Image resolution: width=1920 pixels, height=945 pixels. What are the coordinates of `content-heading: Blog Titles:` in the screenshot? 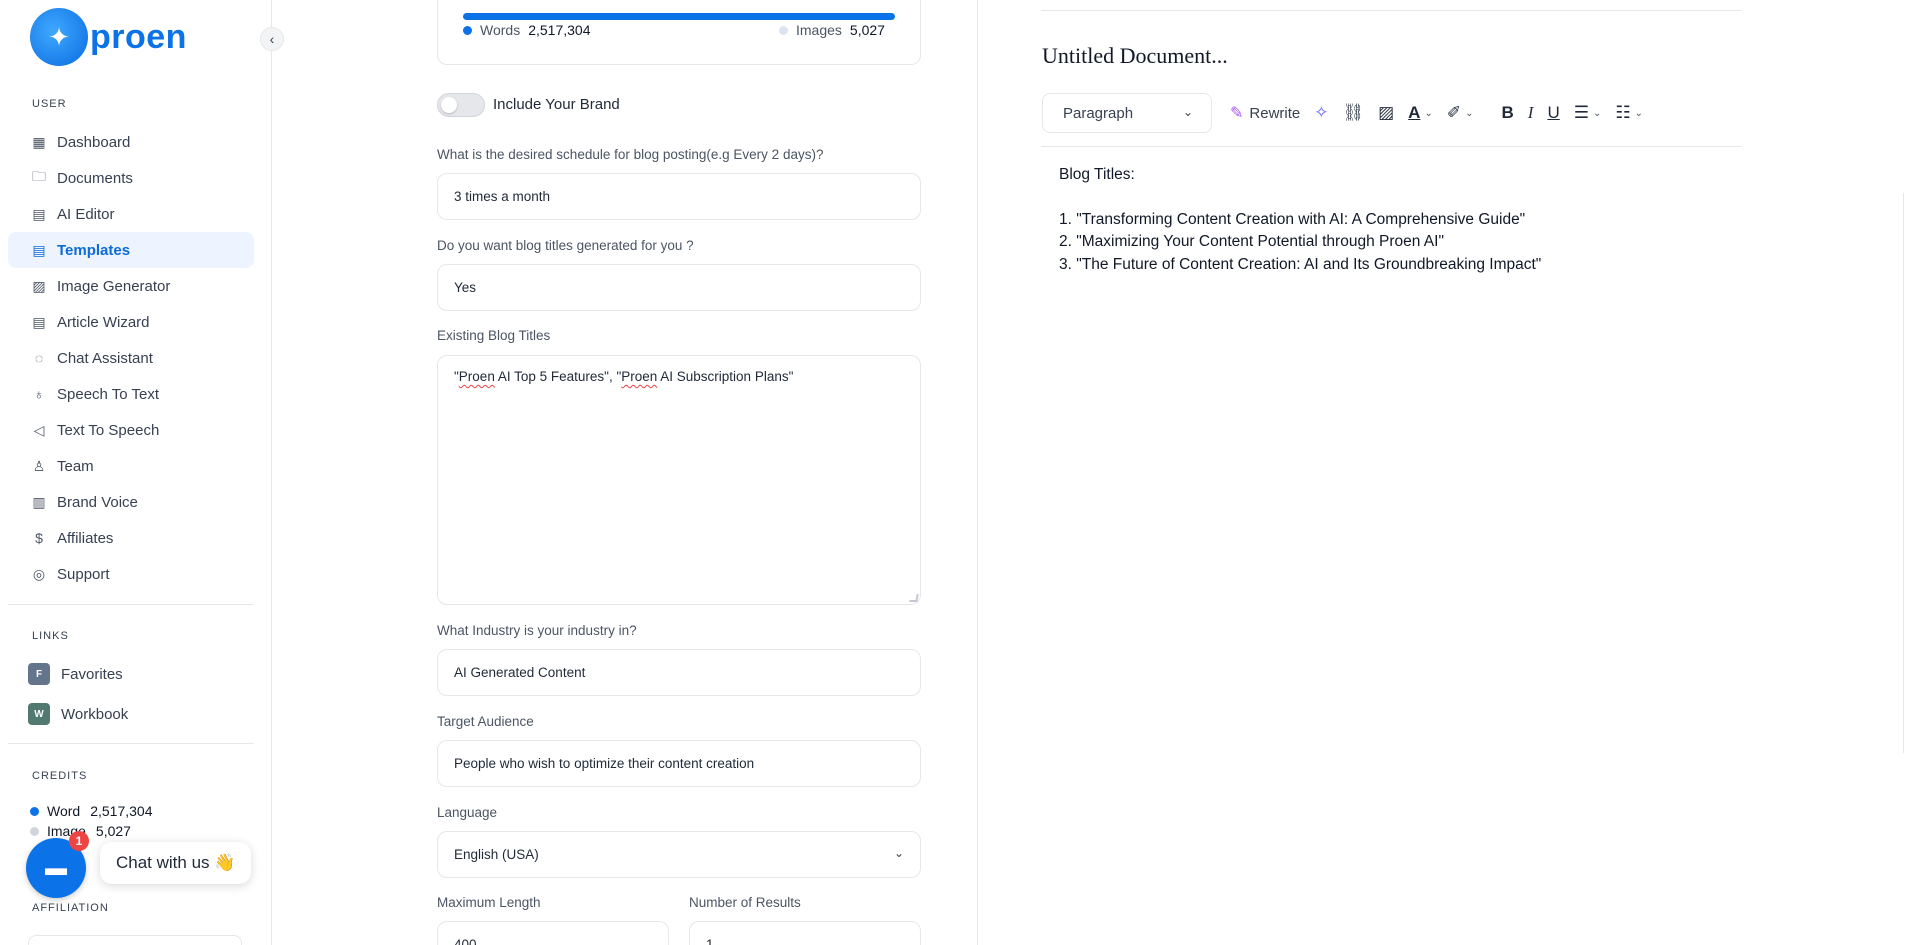 It's located at (1097, 174).